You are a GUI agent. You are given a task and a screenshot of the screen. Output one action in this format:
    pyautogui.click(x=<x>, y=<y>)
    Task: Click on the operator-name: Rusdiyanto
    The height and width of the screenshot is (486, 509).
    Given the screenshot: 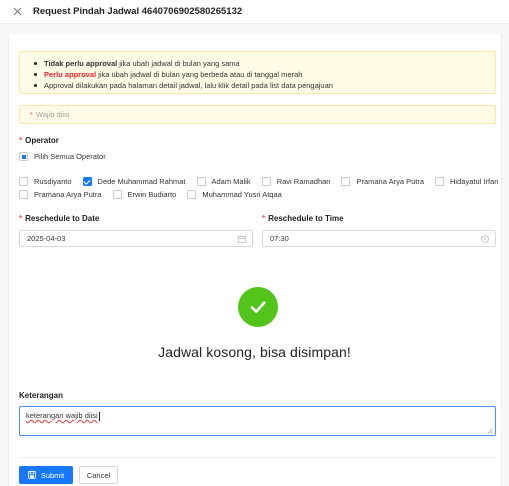 What is the action you would take?
    pyautogui.click(x=53, y=181)
    